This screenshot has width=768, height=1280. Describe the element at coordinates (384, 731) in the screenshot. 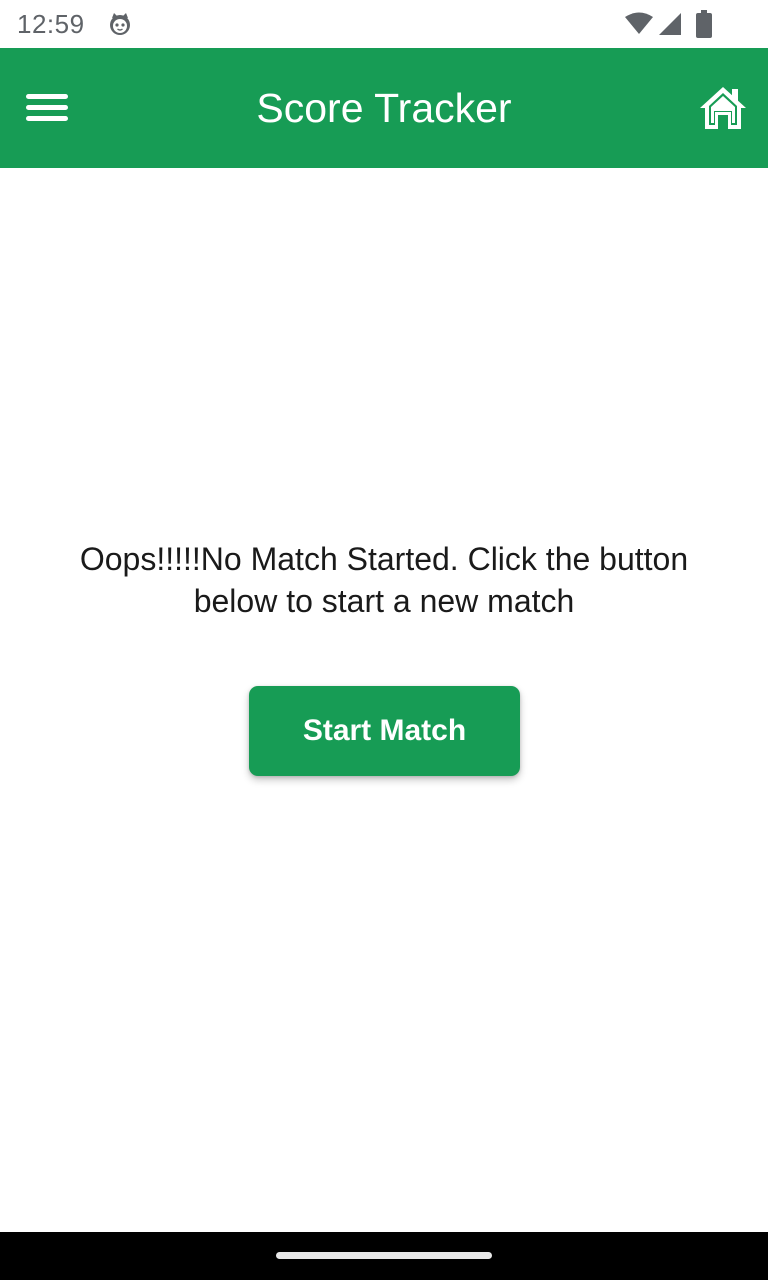

I see `start-match-button: Start Match` at that location.